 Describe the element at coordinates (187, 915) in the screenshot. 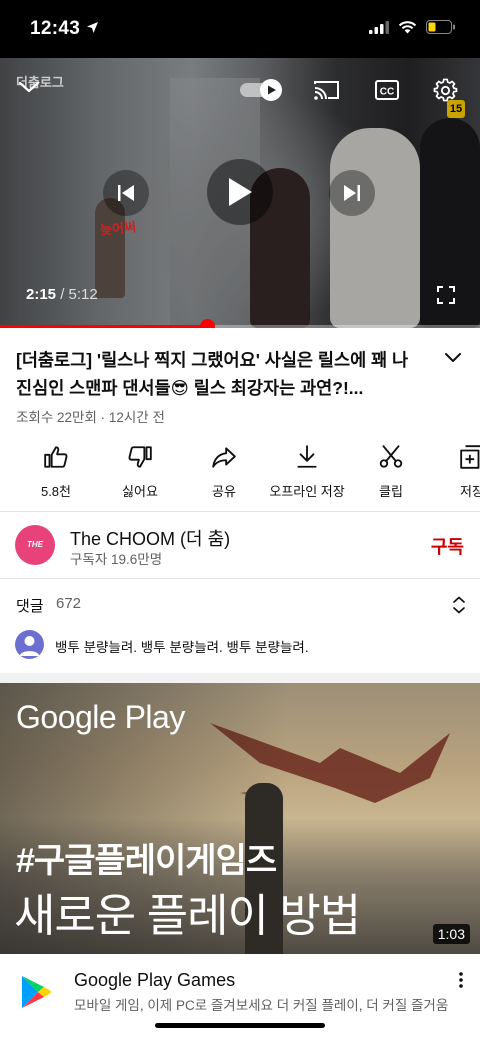

I see `ad-headline: 새로운 플레이 방법` at that location.